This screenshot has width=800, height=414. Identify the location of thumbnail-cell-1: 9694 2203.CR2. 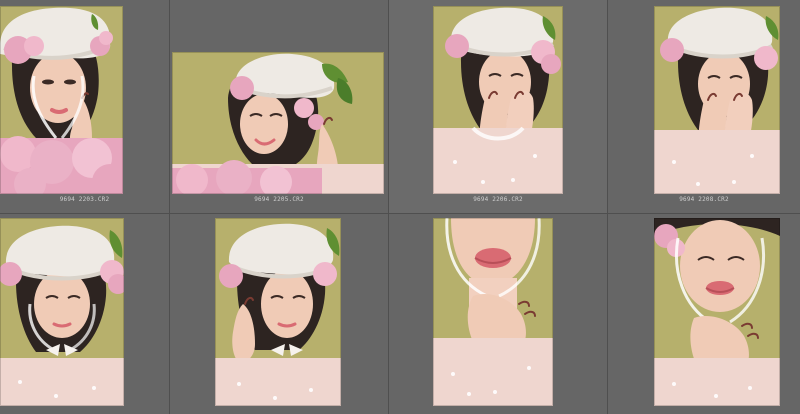
(85, 107).